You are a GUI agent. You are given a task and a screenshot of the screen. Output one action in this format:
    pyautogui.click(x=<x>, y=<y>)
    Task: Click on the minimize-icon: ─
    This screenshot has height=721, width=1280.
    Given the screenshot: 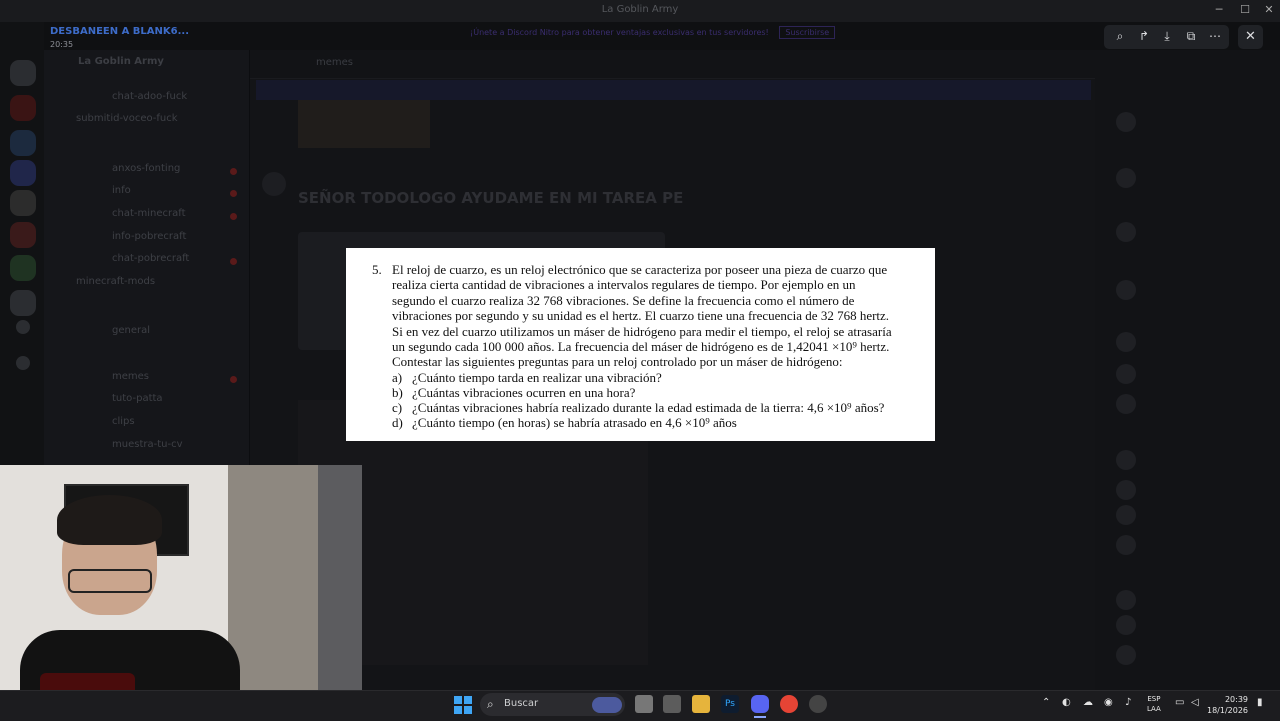 What is the action you would take?
    pyautogui.click(x=1219, y=9)
    